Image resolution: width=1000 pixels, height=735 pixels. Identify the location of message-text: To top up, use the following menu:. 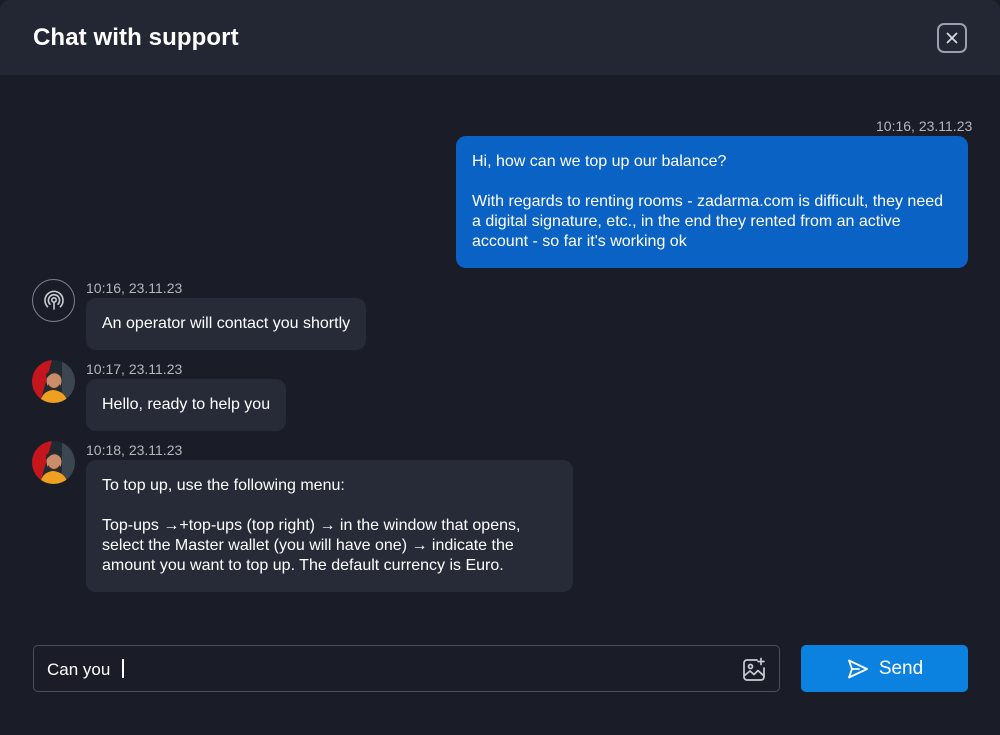
(223, 485).